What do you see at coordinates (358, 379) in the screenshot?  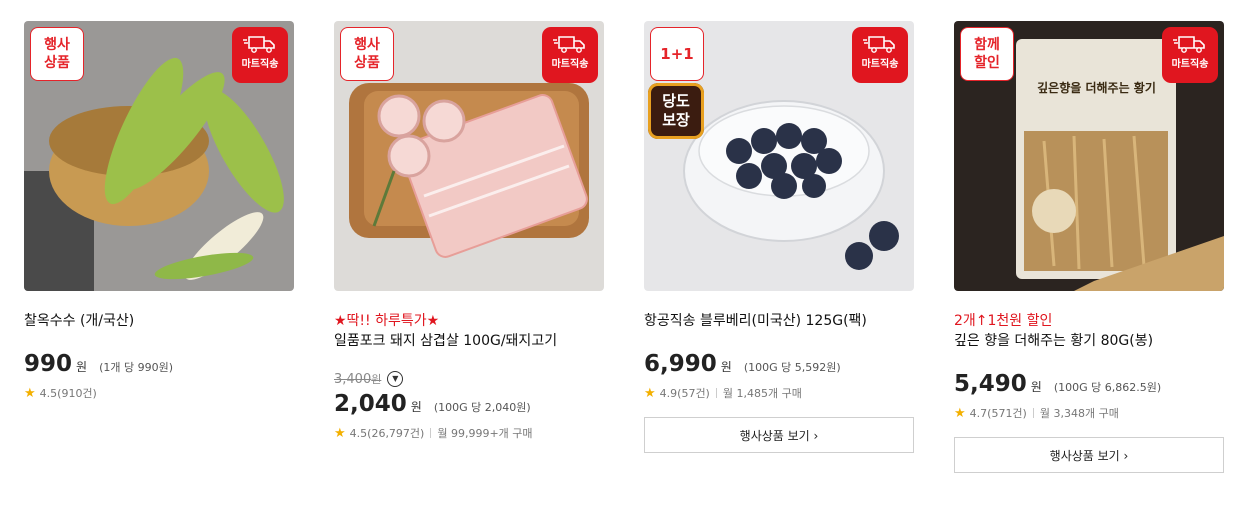 I see `original-price: 3,400원` at bounding box center [358, 379].